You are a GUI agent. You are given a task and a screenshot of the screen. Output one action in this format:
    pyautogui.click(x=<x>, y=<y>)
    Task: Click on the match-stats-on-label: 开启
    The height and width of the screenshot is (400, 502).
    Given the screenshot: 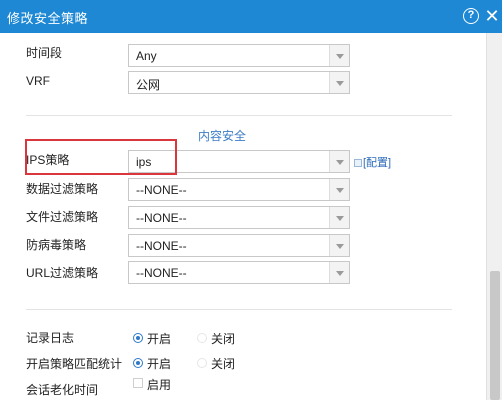 What is the action you would take?
    pyautogui.click(x=159, y=363)
    